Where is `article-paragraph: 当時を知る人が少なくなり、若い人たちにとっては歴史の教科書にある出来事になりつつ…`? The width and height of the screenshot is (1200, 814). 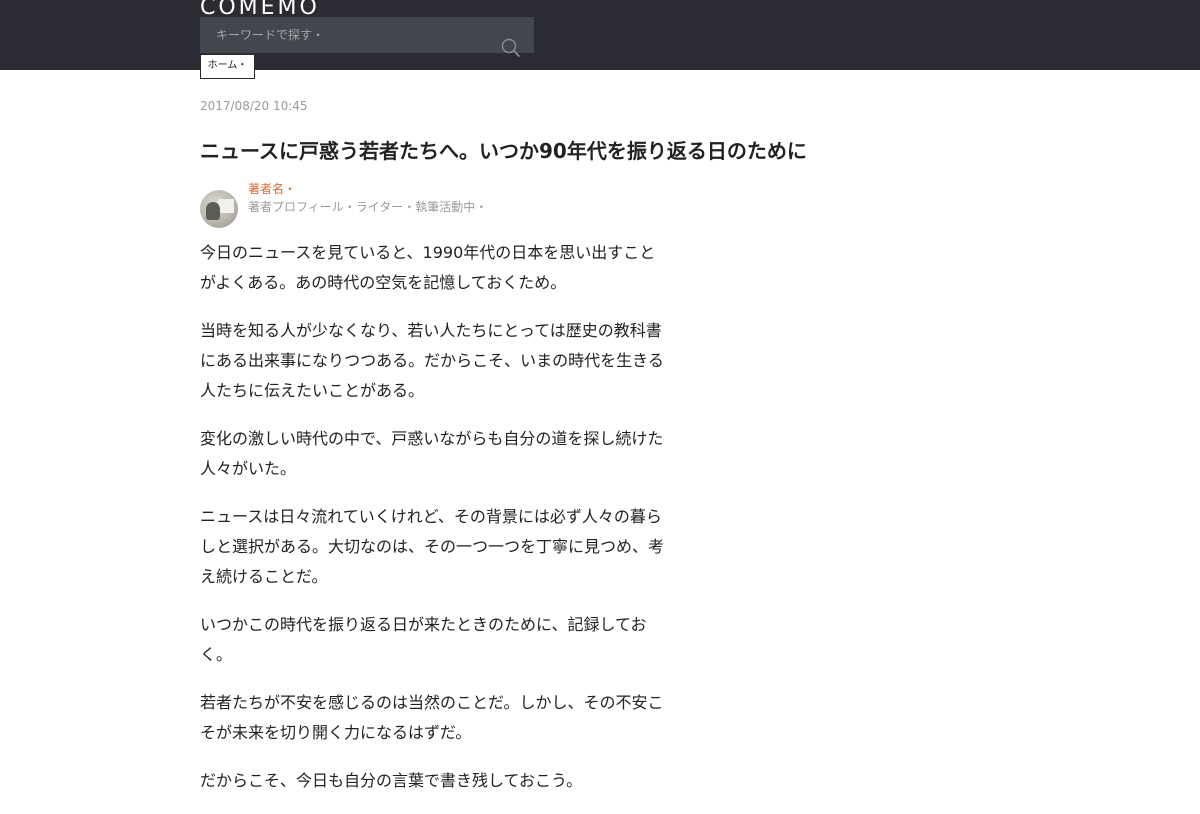 article-paragraph: 当時を知る人が少なくなり、若い人たちにとっては歴史の教科書にある出来事になりつつ… is located at coordinates (432, 360).